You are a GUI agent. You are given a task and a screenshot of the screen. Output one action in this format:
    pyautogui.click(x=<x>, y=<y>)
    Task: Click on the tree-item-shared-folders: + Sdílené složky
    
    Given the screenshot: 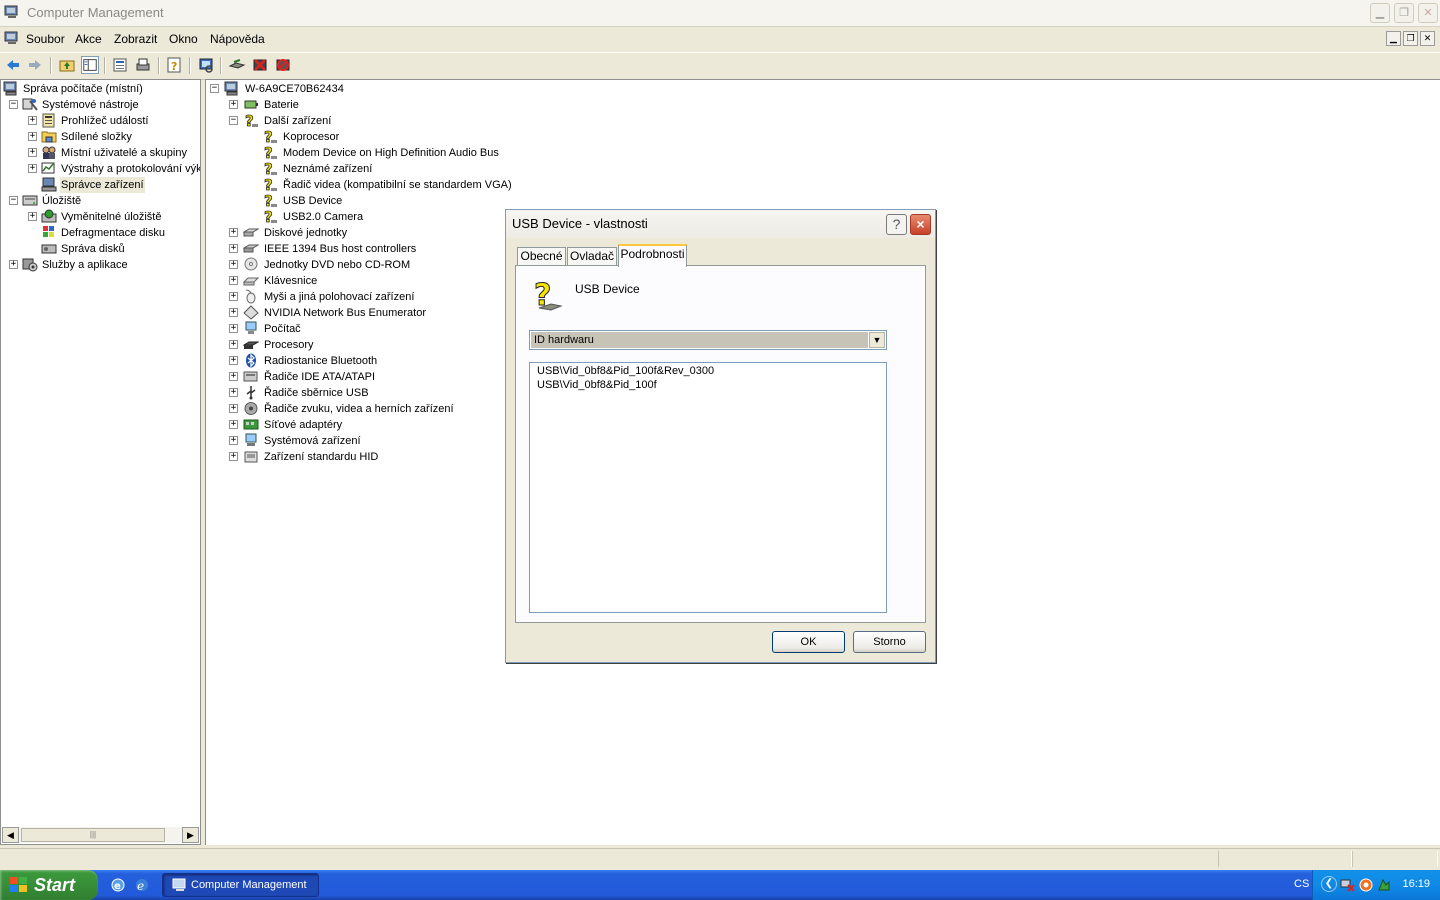 What is the action you would take?
    pyautogui.click(x=100, y=137)
    